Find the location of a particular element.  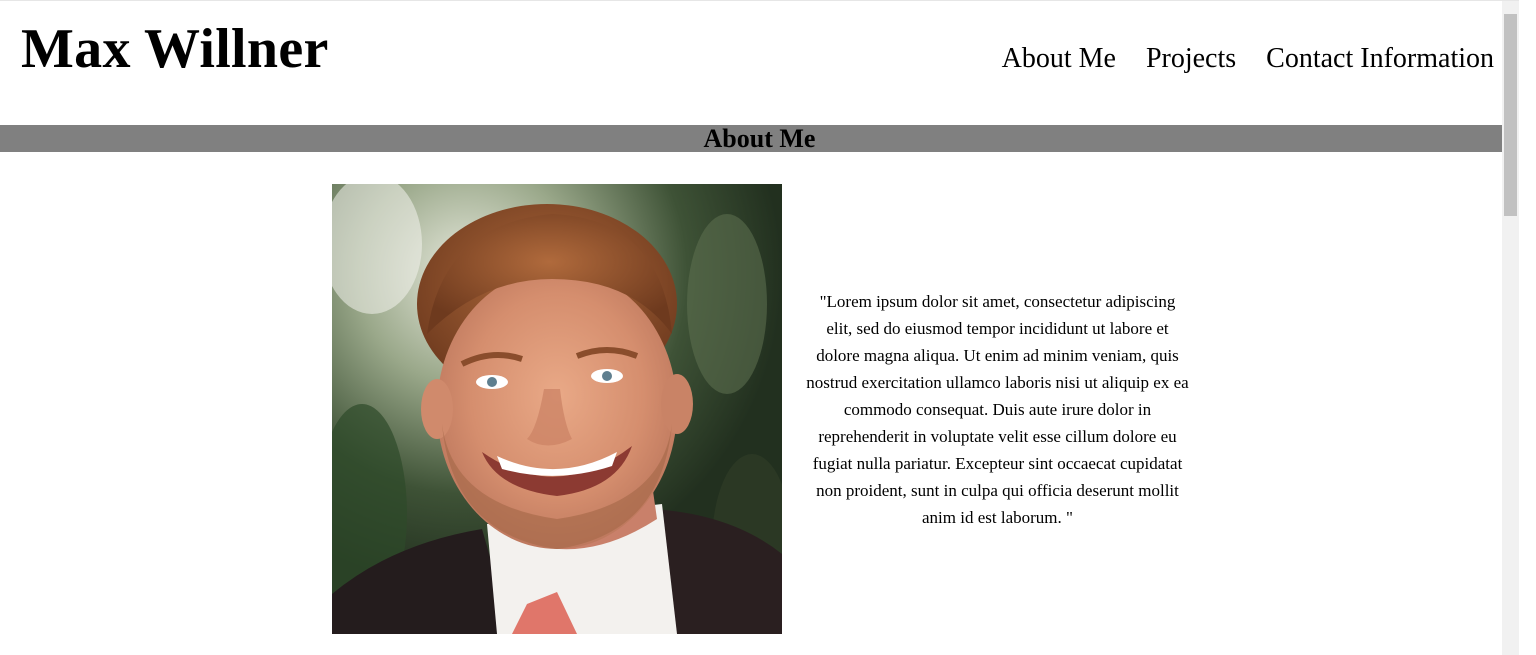

main-nav: About Me Projects Contact Information is located at coordinates (1248, 59).